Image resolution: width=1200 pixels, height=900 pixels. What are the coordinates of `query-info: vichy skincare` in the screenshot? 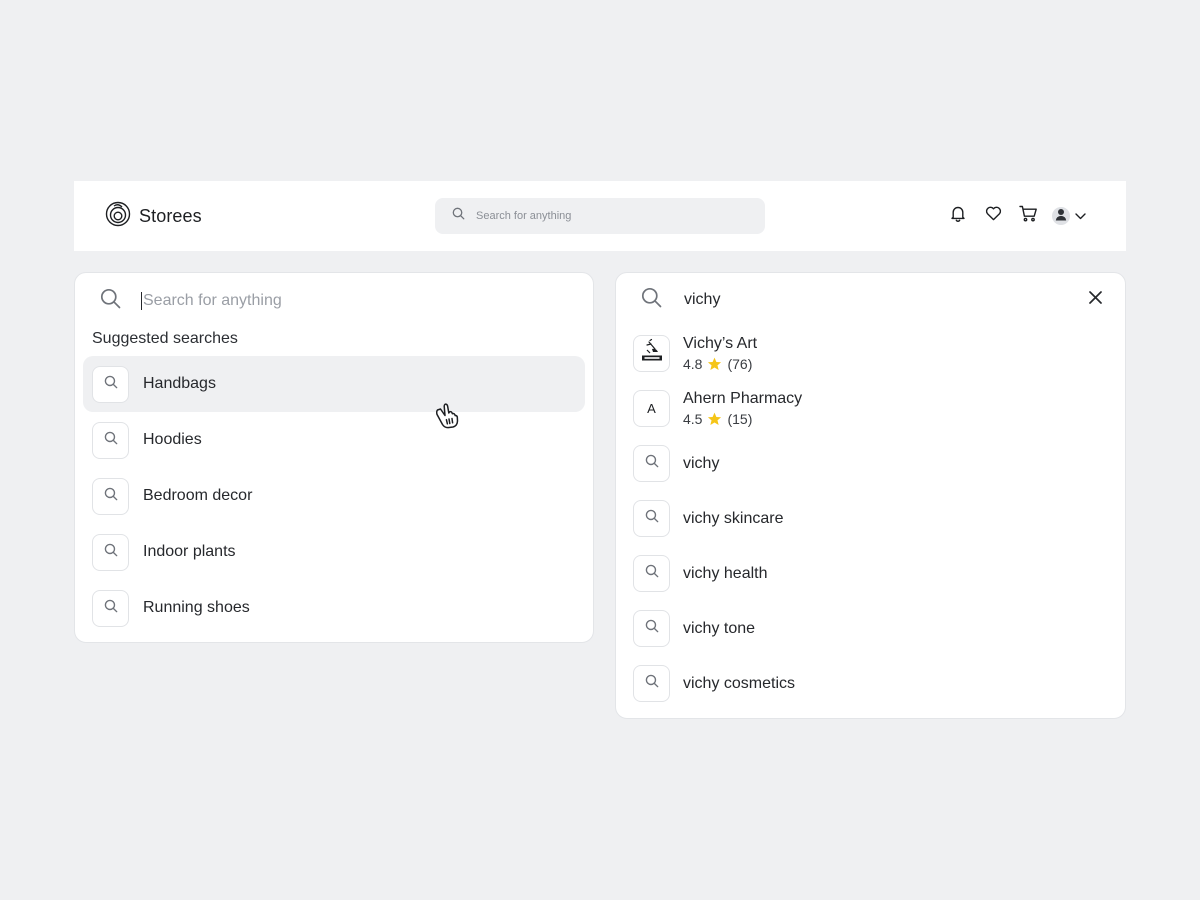 It's located at (733, 519).